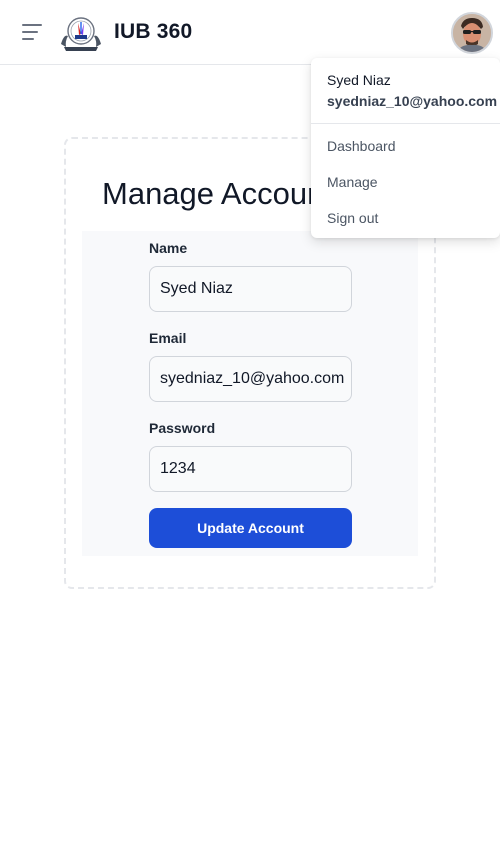  Describe the element at coordinates (250, 528) in the screenshot. I see `update-account-button: Update Account` at that location.